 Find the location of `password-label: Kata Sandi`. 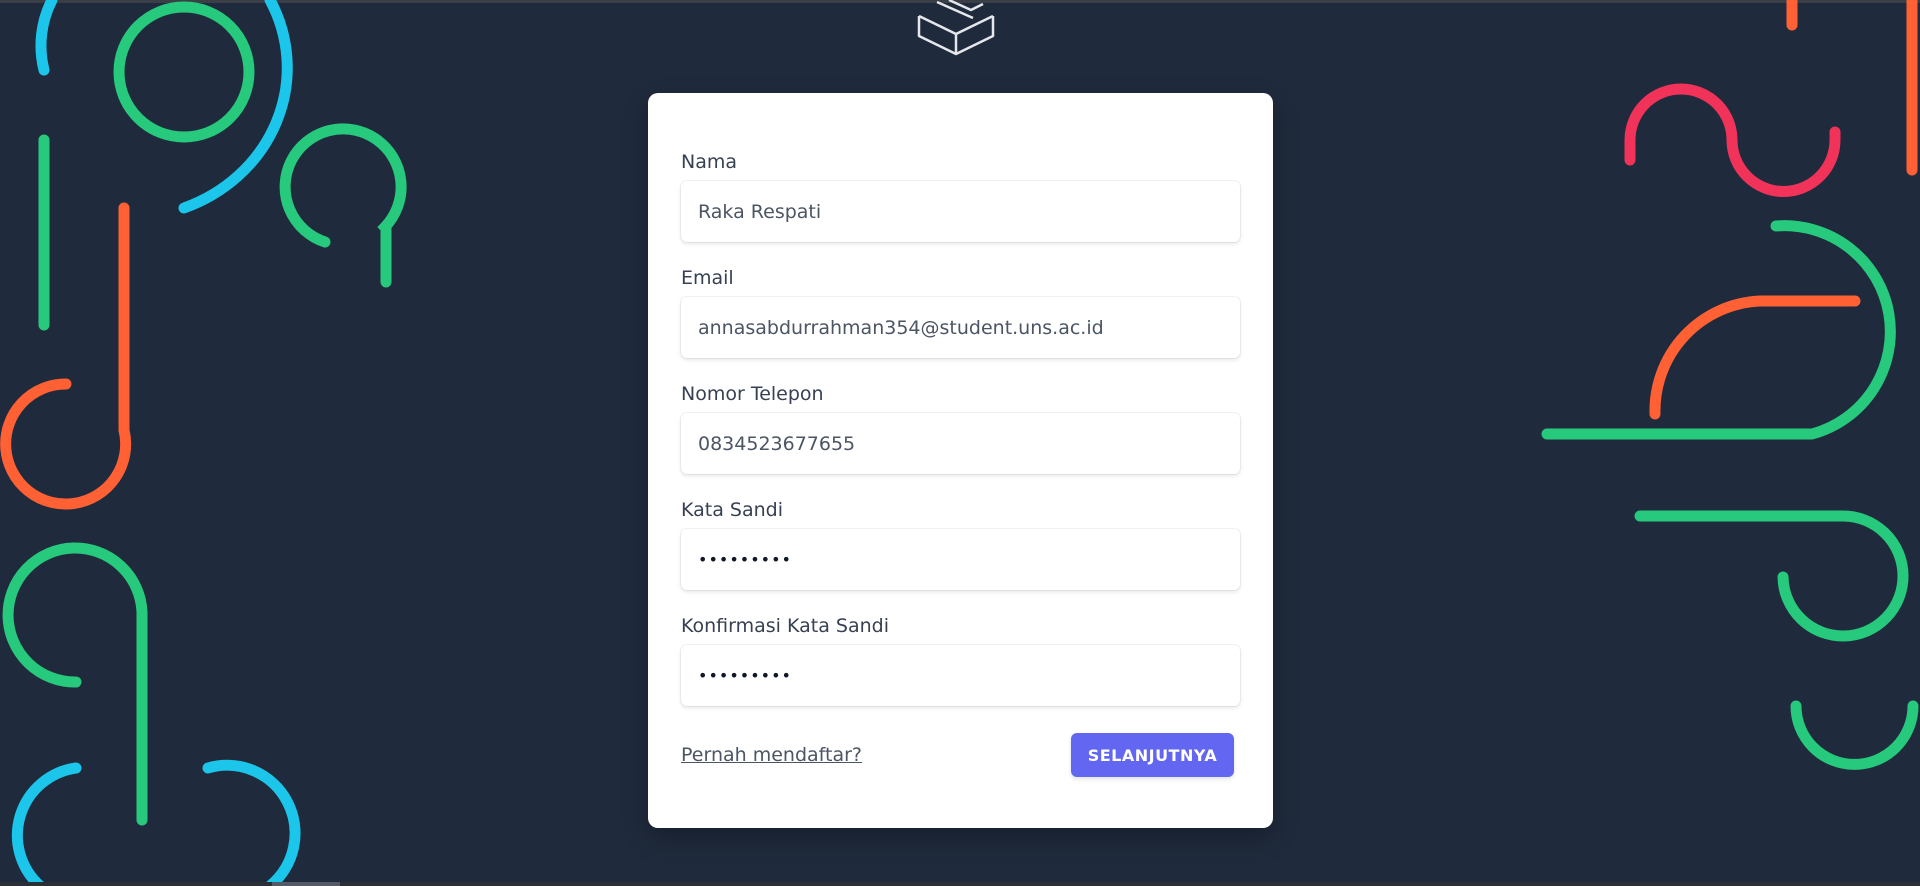

password-label: Kata Sandi is located at coordinates (732, 510).